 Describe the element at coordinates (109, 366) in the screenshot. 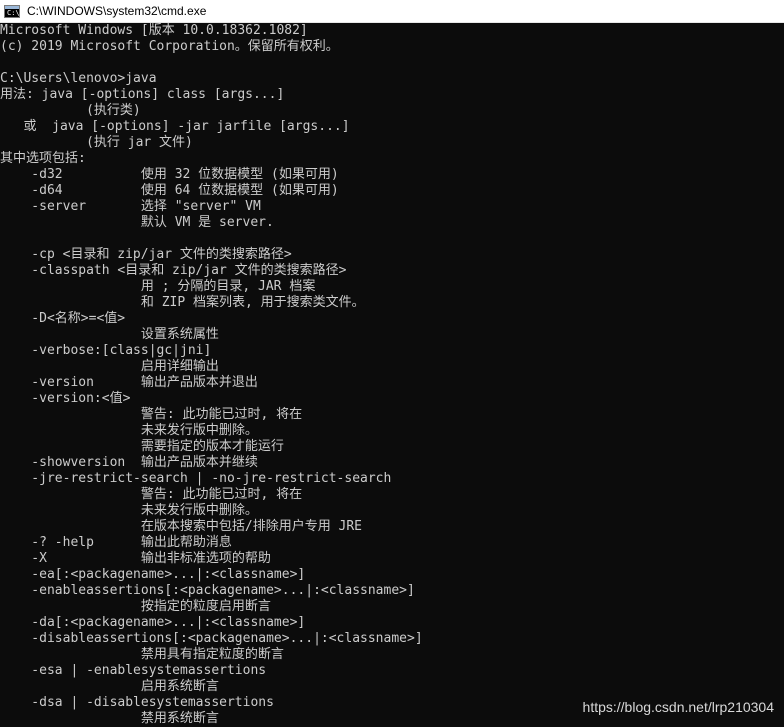

I see `console-line: 启用详细输出` at that location.